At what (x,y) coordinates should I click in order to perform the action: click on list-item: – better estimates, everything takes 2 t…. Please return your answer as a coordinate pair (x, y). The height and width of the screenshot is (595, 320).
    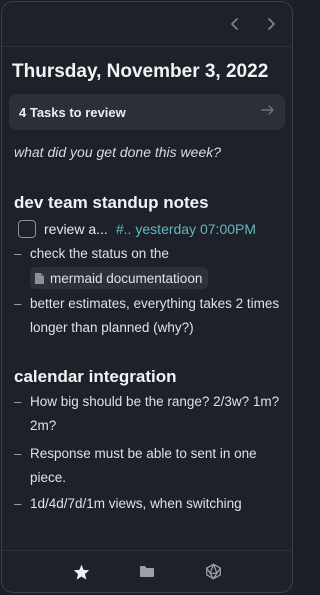
    Looking at the image, I should click on (148, 316).